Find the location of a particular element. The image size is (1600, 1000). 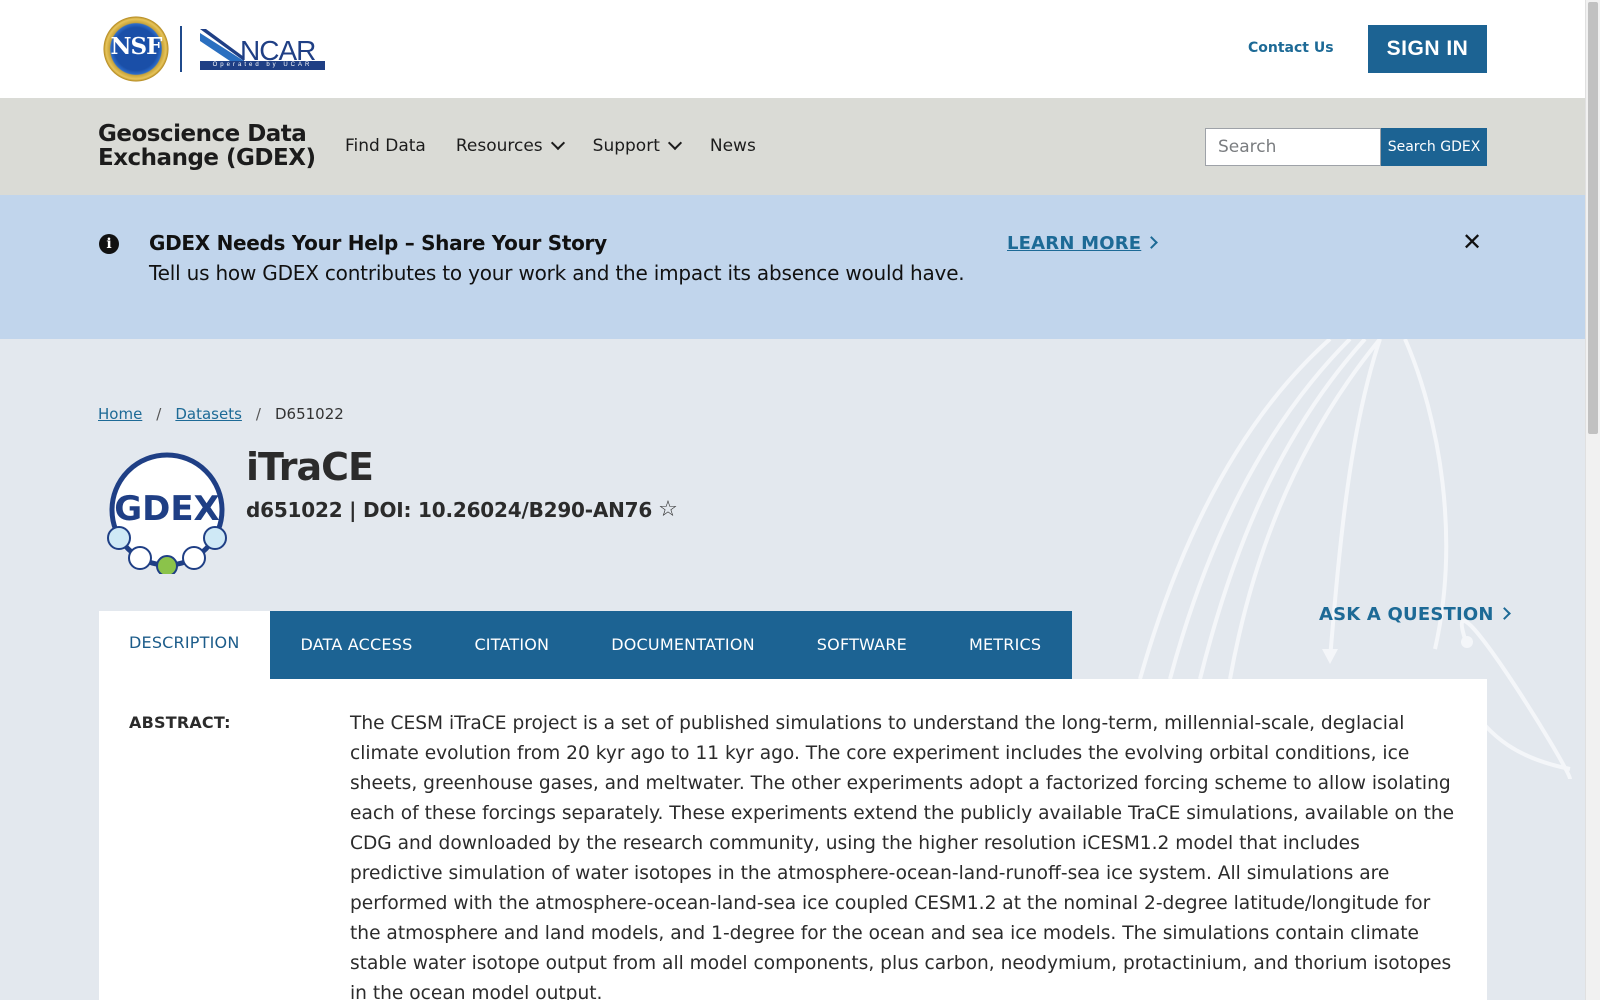

breadcrumb-datasets-link: Datasets is located at coordinates (208, 414).